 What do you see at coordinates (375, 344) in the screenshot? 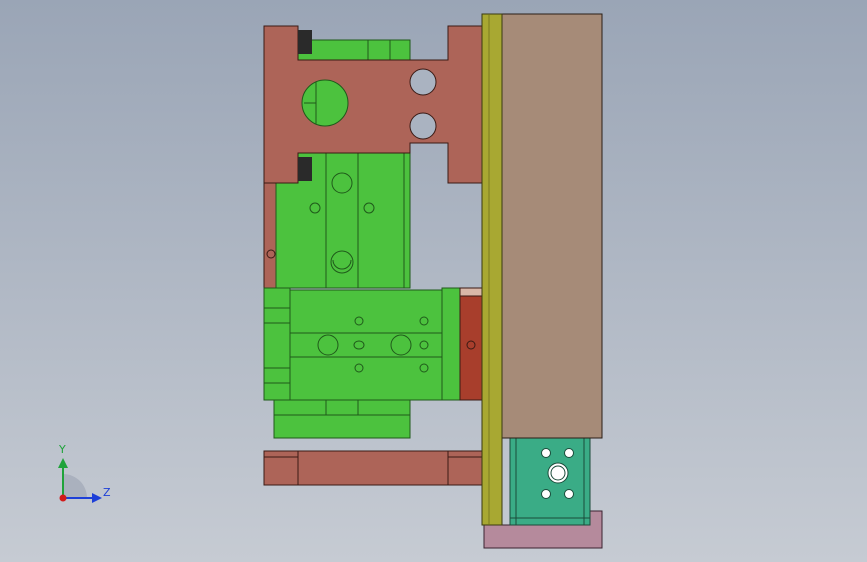
I see `main-slide` at bounding box center [375, 344].